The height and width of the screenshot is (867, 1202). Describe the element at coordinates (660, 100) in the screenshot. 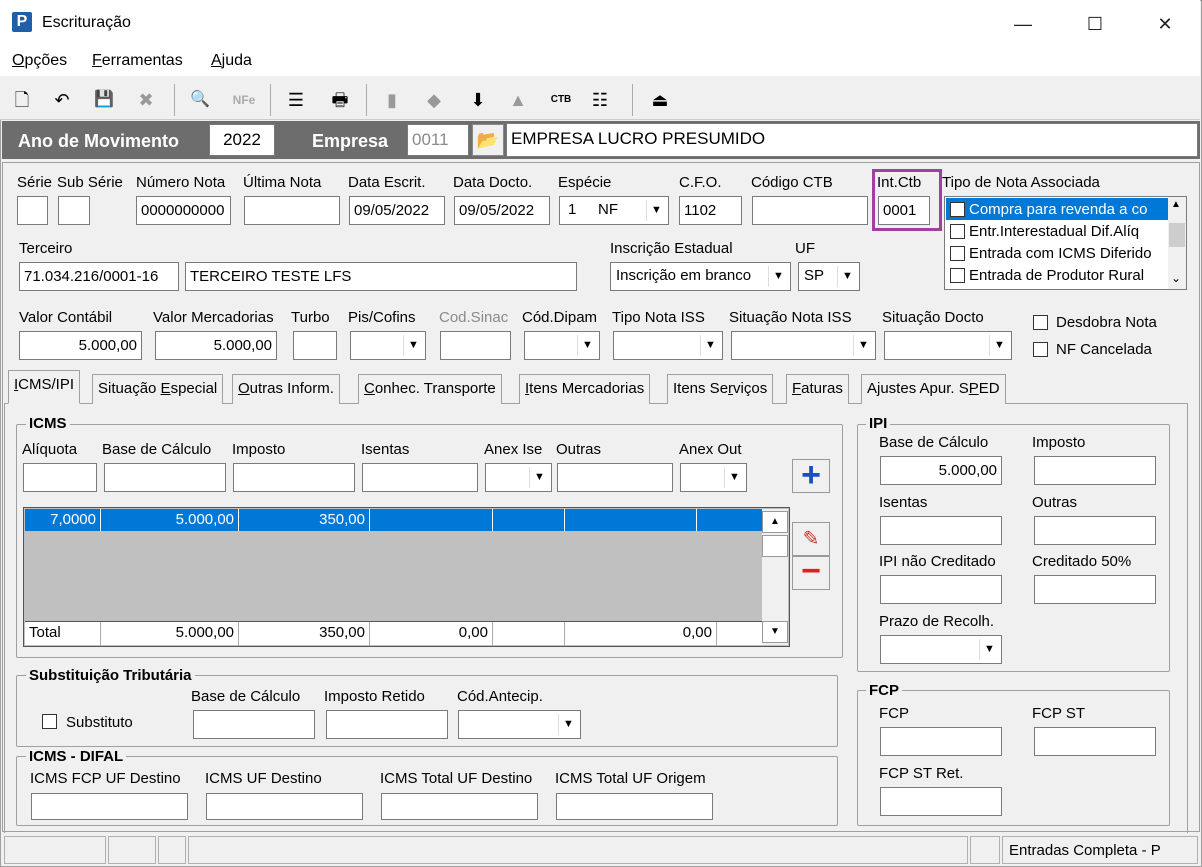

I see `exit-icon: ⏏` at that location.